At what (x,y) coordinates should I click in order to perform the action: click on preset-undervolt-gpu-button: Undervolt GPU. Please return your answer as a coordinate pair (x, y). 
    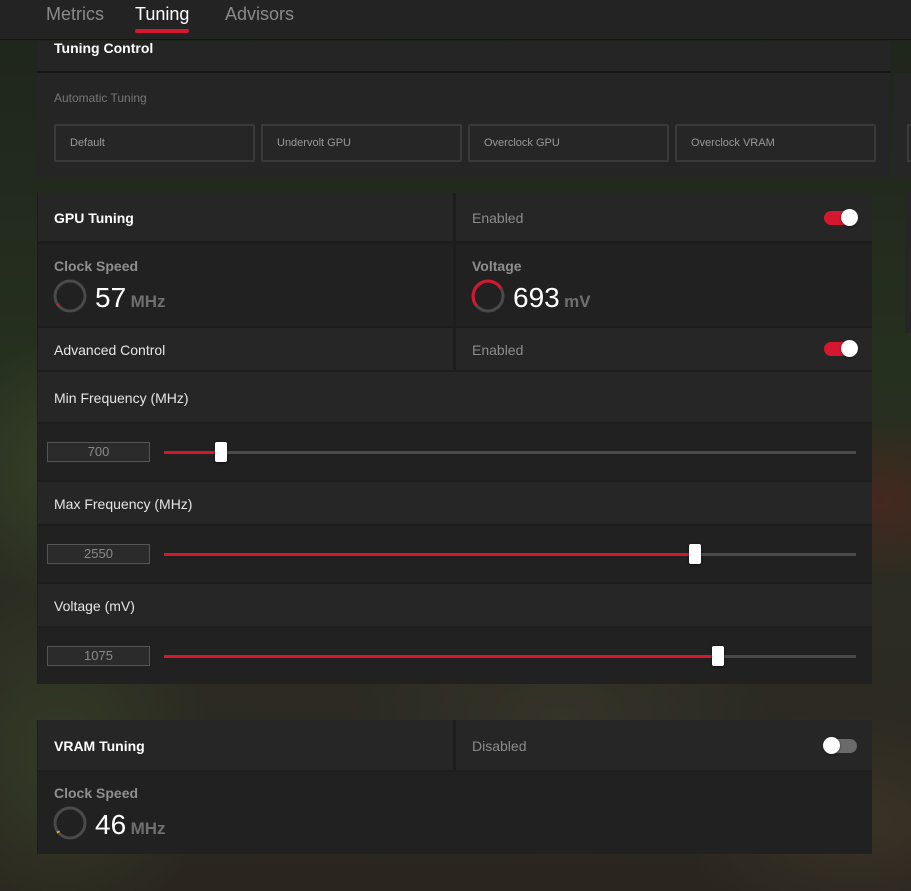
    Looking at the image, I should click on (361, 143).